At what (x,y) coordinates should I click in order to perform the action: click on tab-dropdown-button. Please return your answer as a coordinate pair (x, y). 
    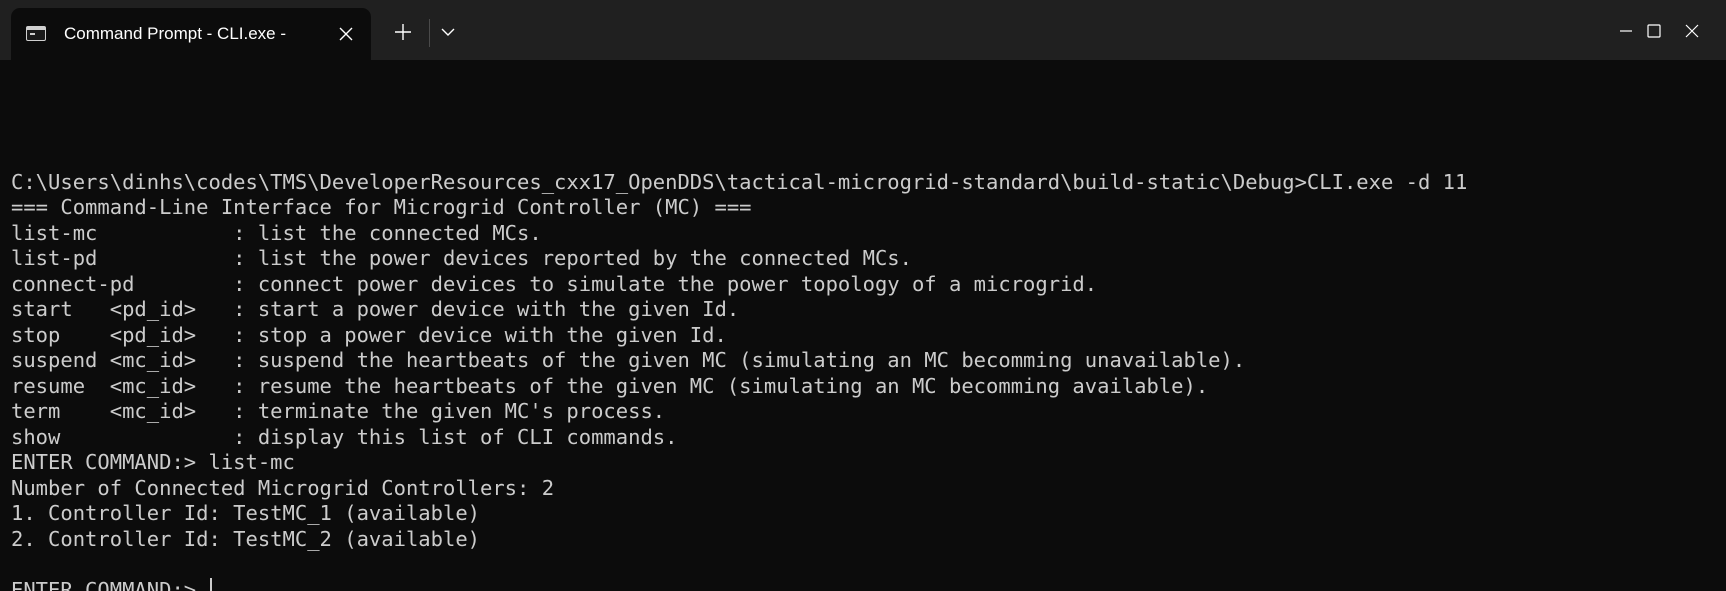
    Looking at the image, I should click on (448, 32).